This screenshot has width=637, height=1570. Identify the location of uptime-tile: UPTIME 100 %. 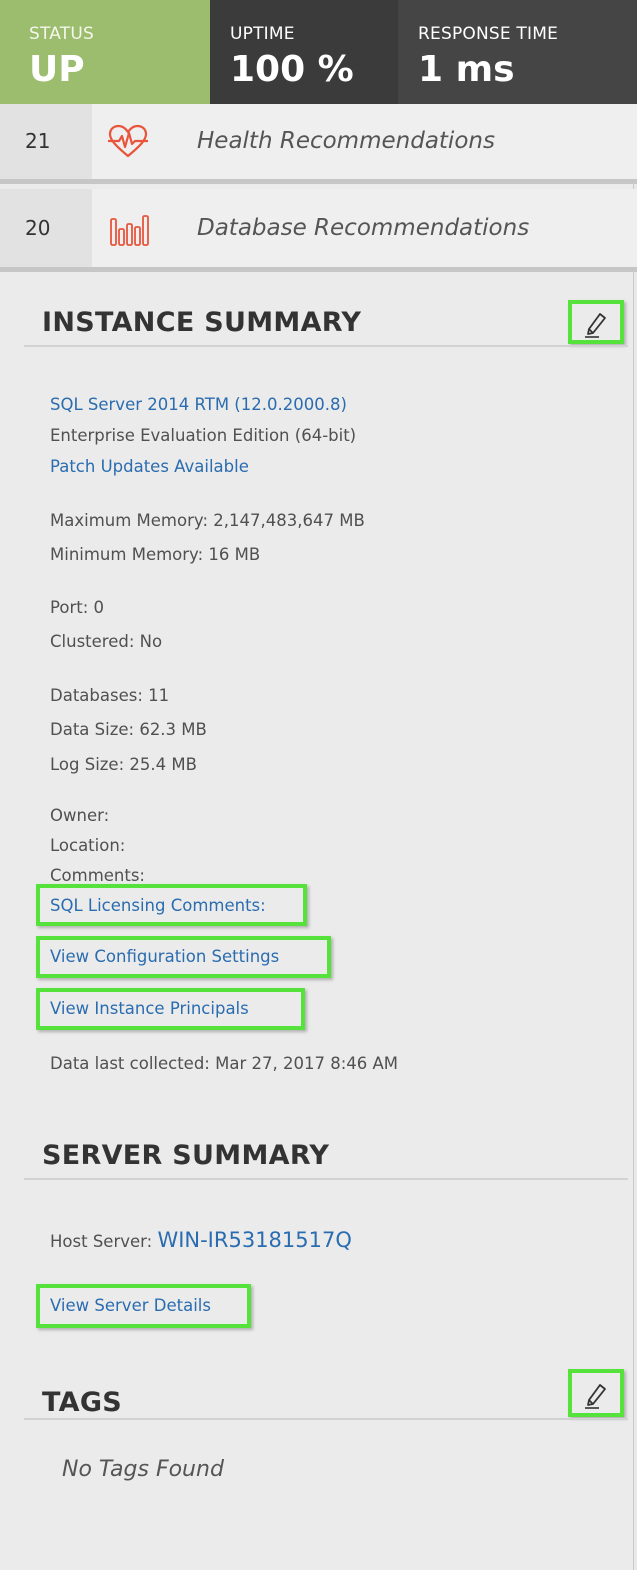
(304, 52).